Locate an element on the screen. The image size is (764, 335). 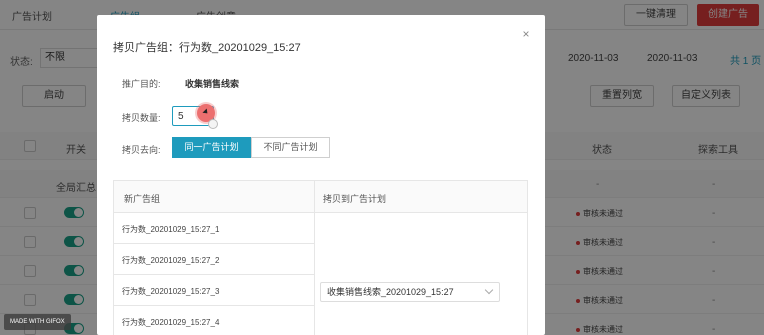
purpose-label: 推广目的: is located at coordinates (141, 84).